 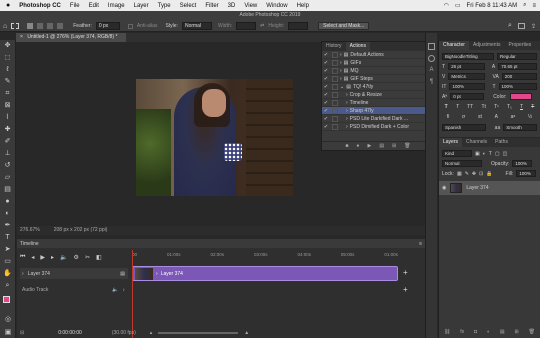 I want to click on font-size-input: 26 pt, so click(x=466, y=66).